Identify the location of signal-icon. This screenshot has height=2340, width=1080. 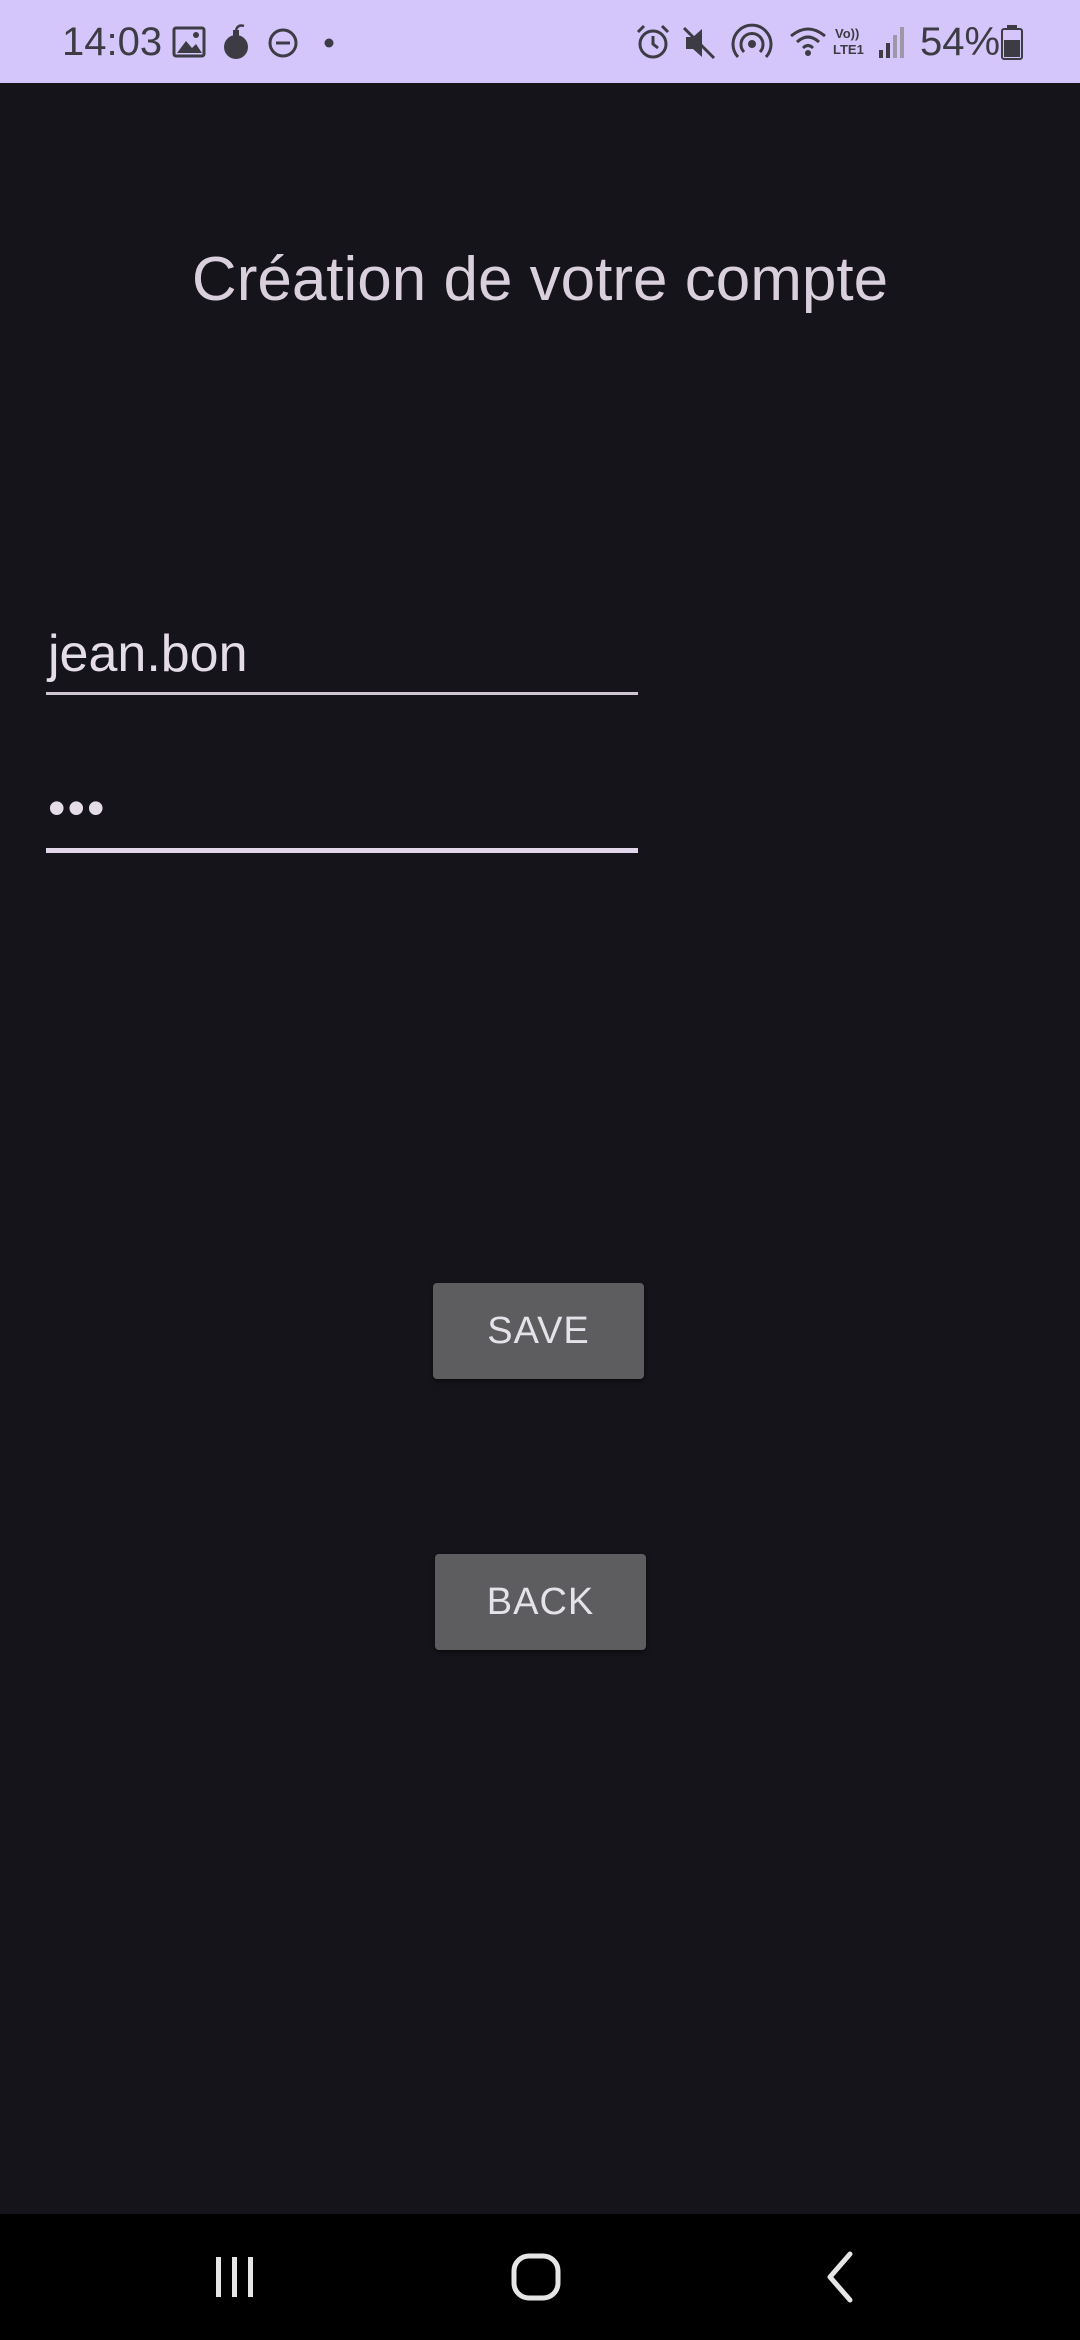
(891, 42).